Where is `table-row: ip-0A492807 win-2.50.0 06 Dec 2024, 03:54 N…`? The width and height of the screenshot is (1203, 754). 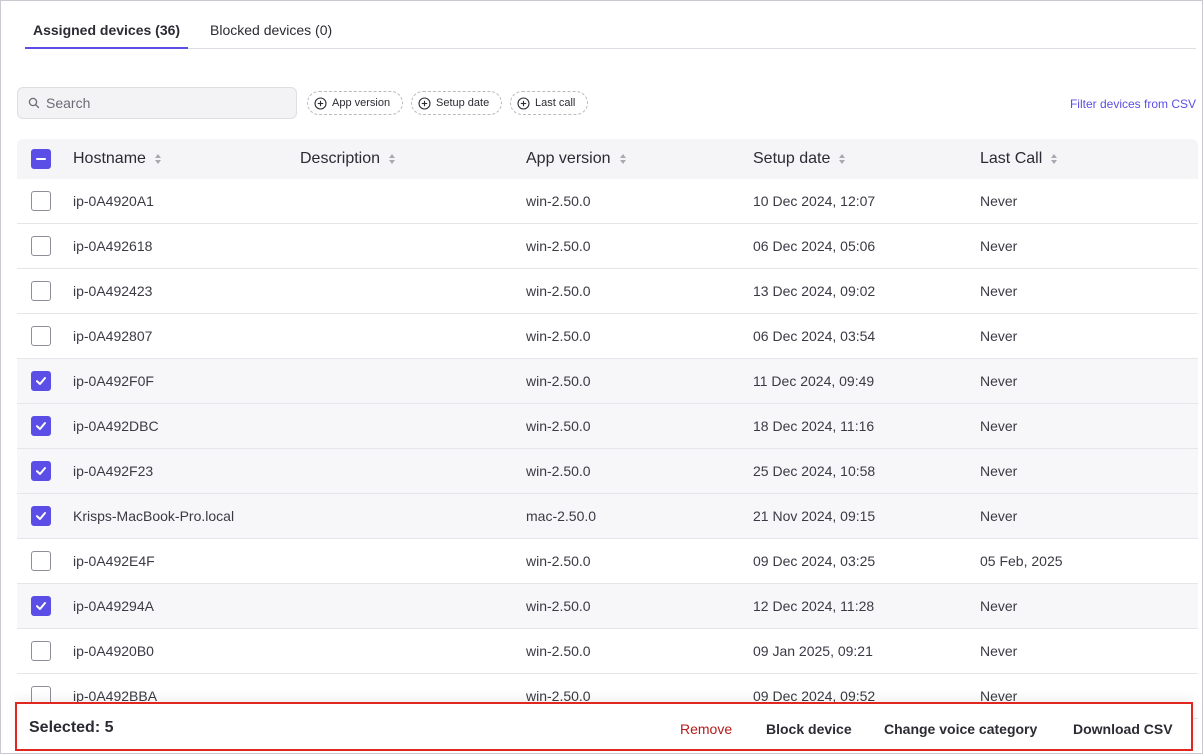
table-row: ip-0A492807 win-2.50.0 06 Dec 2024, 03:54 N… is located at coordinates (607, 336).